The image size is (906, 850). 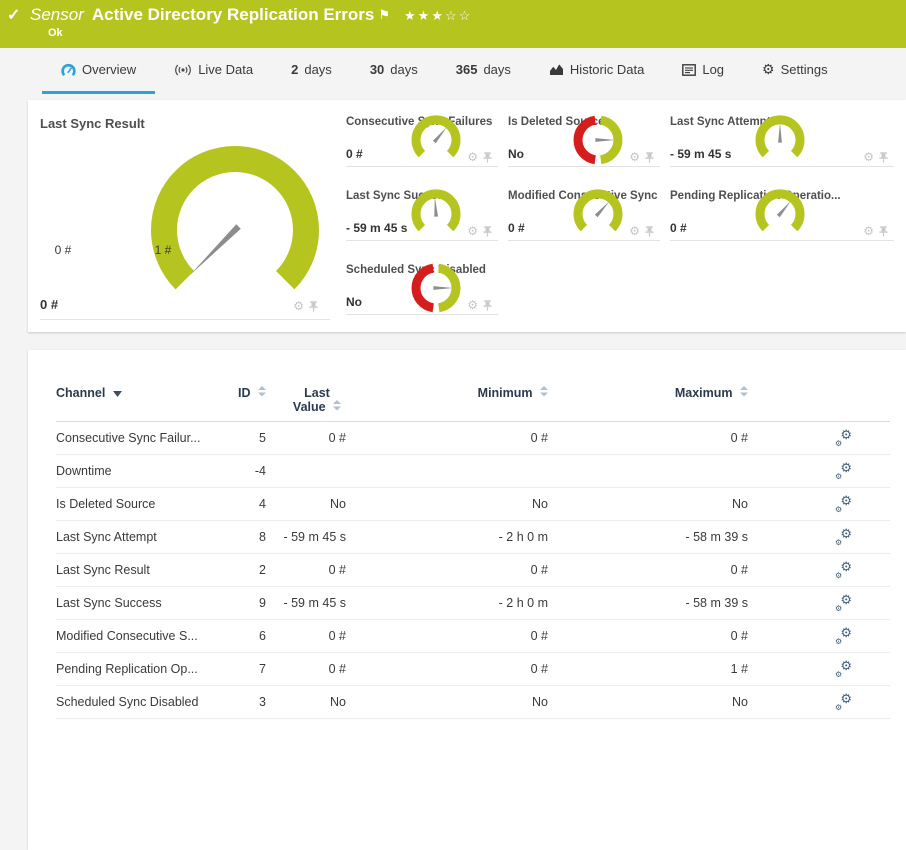 I want to click on tab-overview: Overview, so click(x=99, y=71).